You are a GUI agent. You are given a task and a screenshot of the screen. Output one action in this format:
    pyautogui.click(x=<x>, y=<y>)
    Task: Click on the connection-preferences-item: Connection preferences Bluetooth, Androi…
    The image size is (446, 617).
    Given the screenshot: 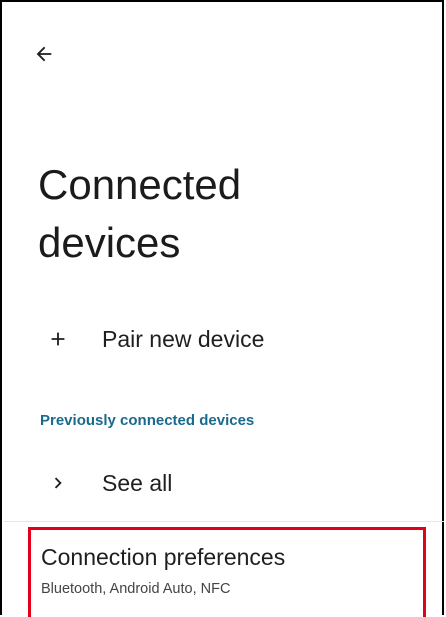 What is the action you would take?
    pyautogui.click(x=227, y=572)
    